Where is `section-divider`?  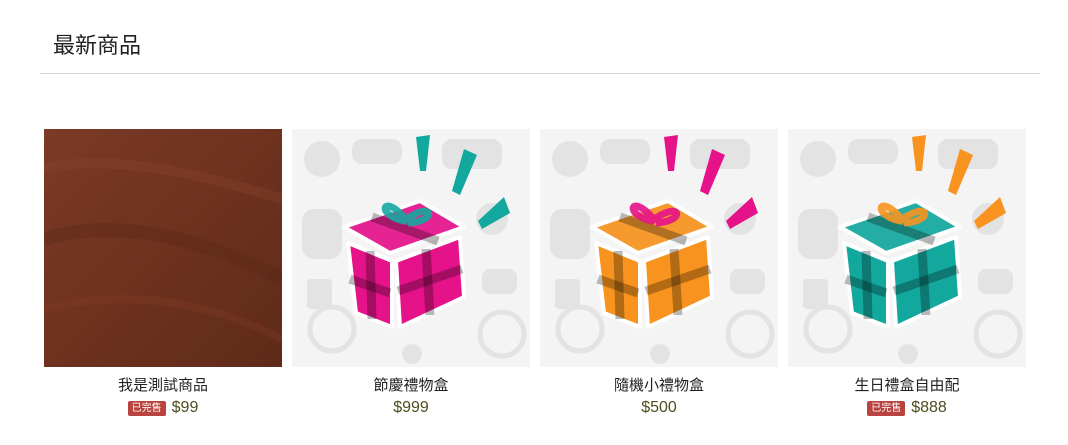
section-divider is located at coordinates (540, 73).